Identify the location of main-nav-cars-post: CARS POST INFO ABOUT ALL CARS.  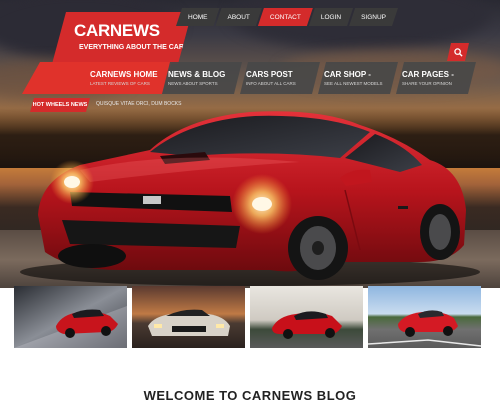
(280, 78).